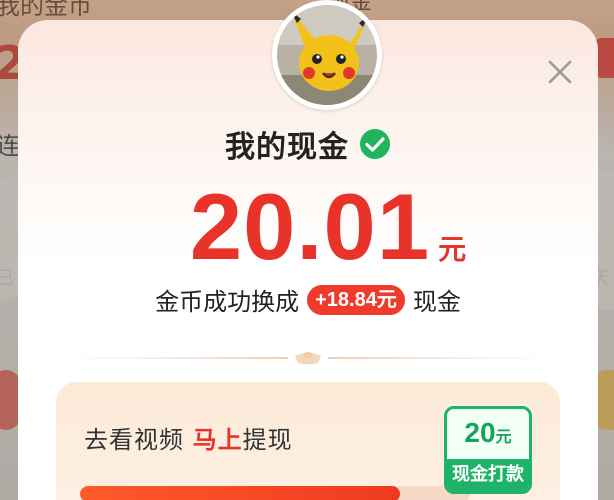 Image resolution: width=614 pixels, height=500 pixels. I want to click on cash-amount: 20.01, so click(310, 226).